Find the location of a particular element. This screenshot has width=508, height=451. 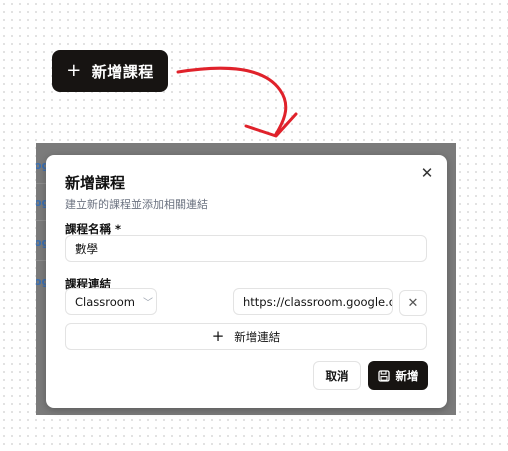

submit-button: 新增 is located at coordinates (398, 375).